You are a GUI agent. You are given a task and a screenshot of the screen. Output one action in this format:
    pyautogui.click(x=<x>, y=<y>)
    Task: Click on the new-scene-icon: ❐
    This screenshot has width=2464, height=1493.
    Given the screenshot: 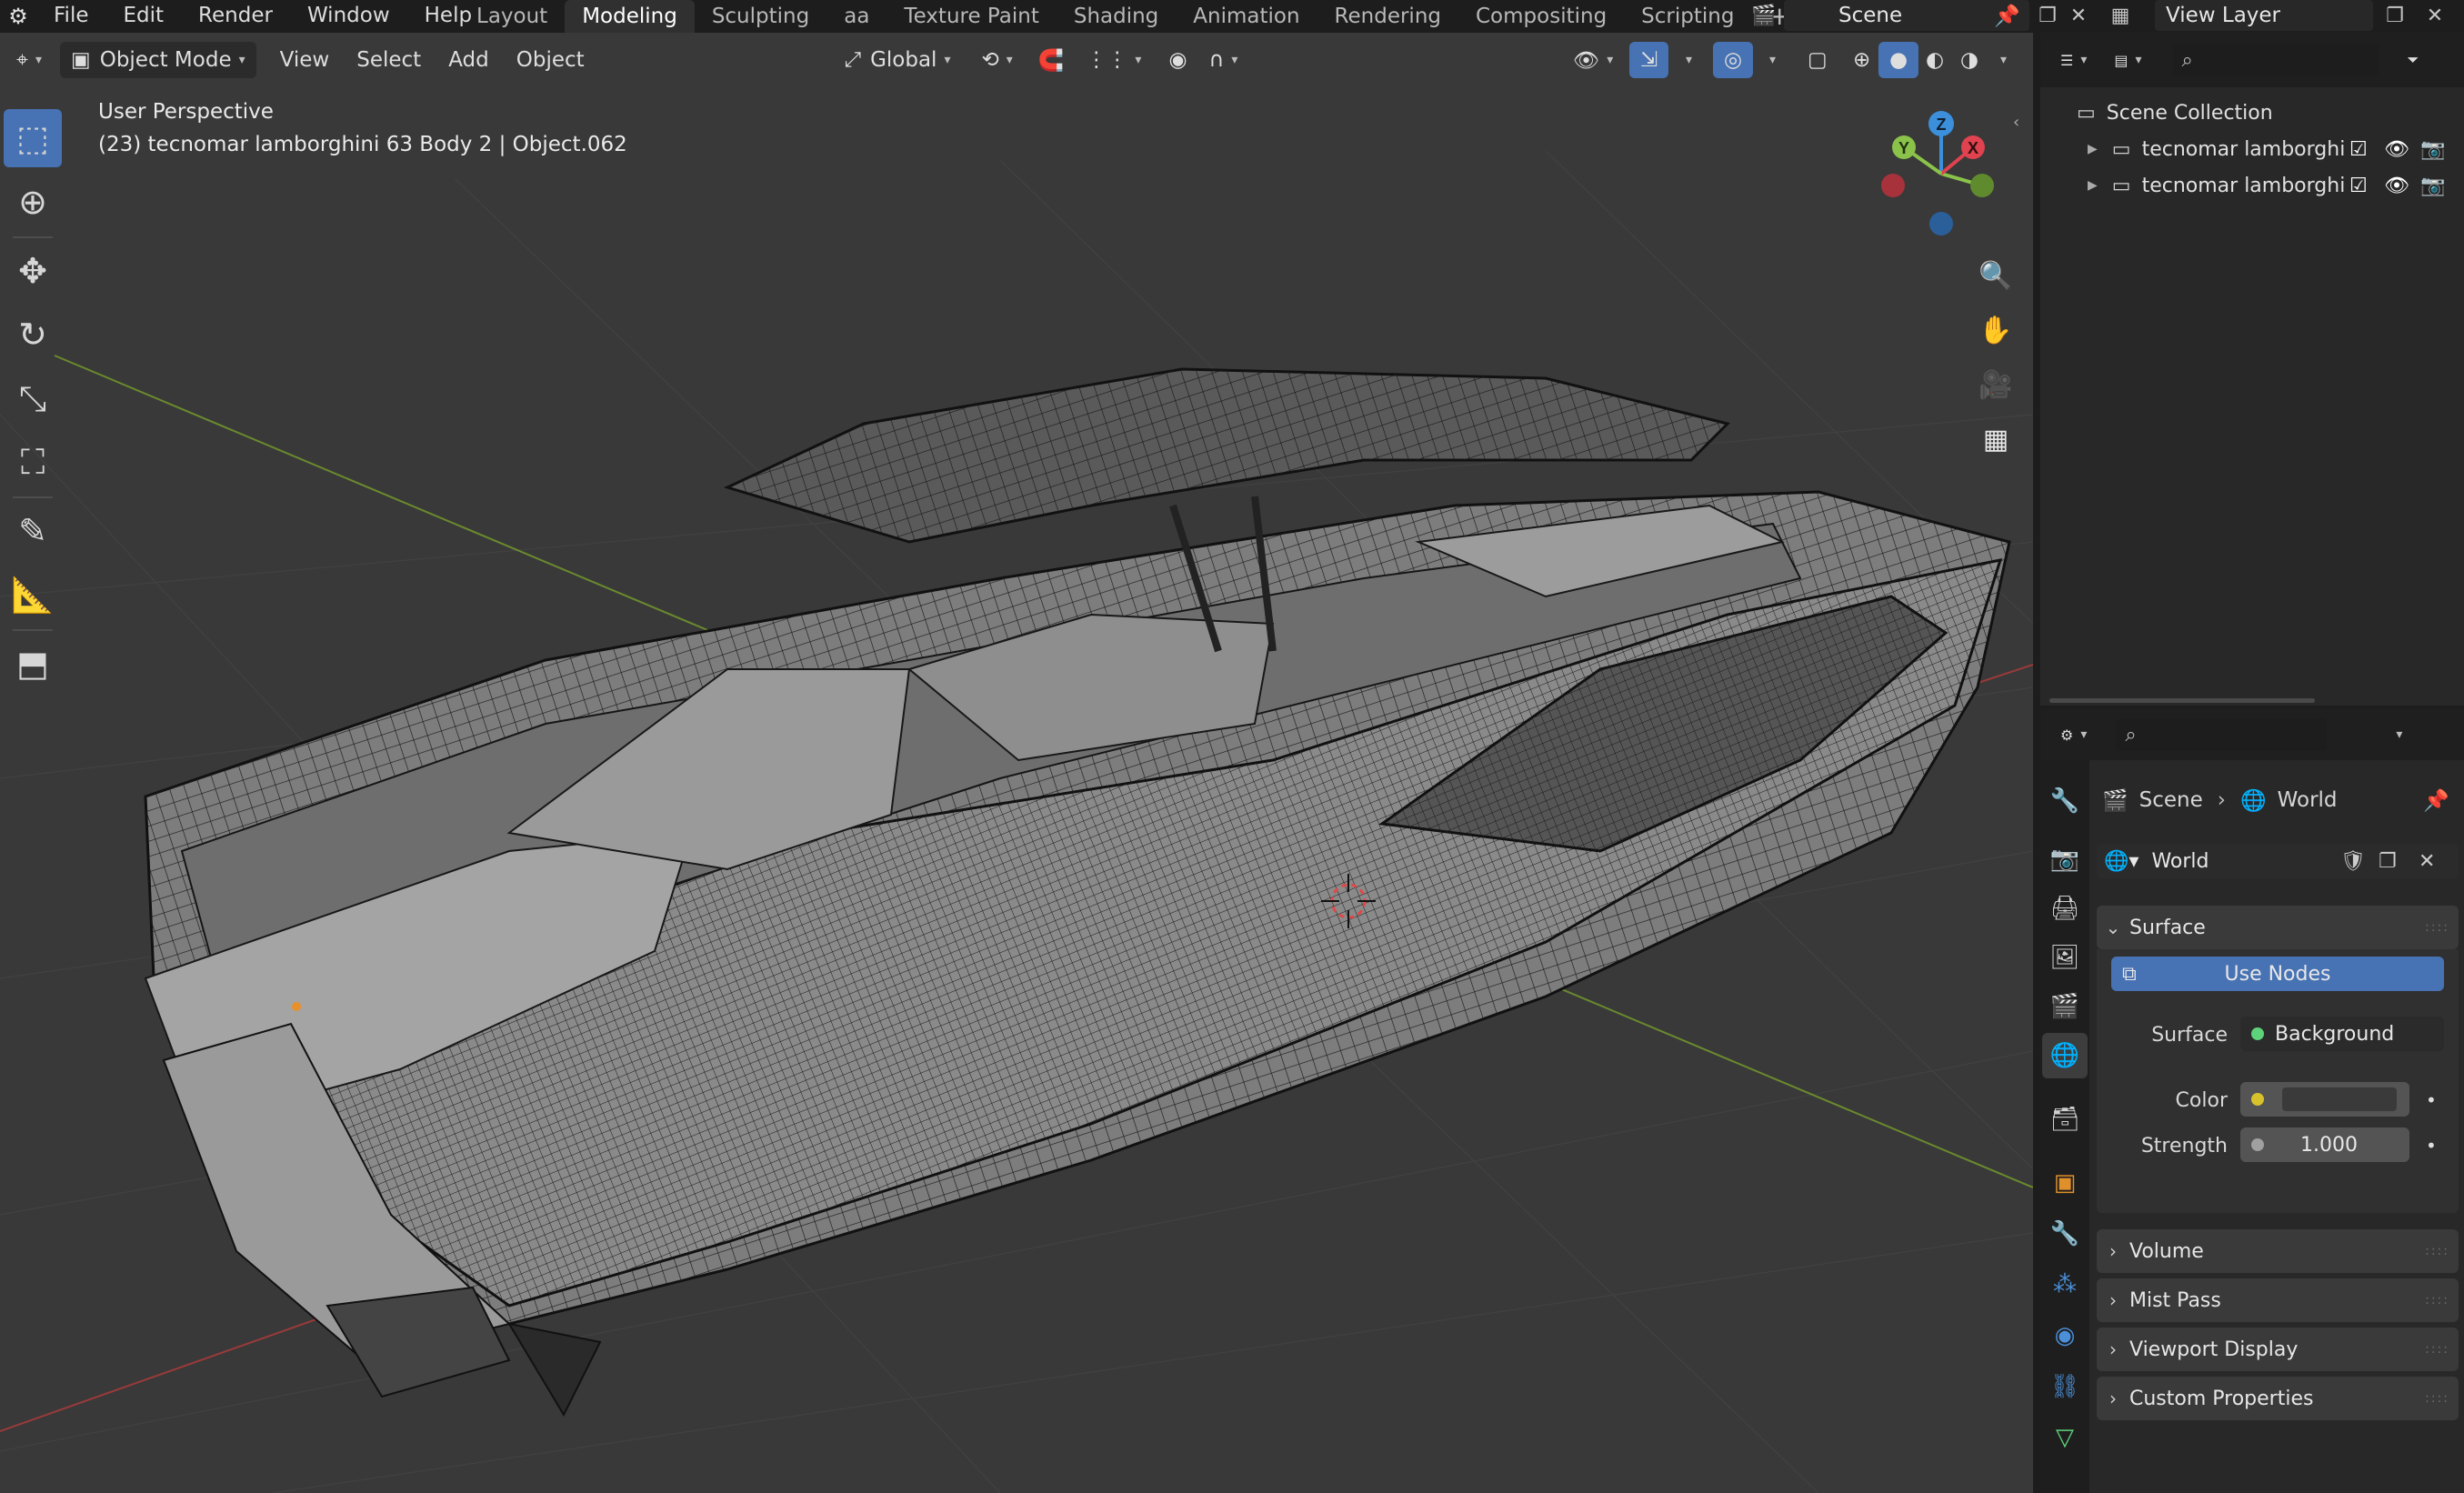 What is the action you would take?
    pyautogui.click(x=2048, y=15)
    